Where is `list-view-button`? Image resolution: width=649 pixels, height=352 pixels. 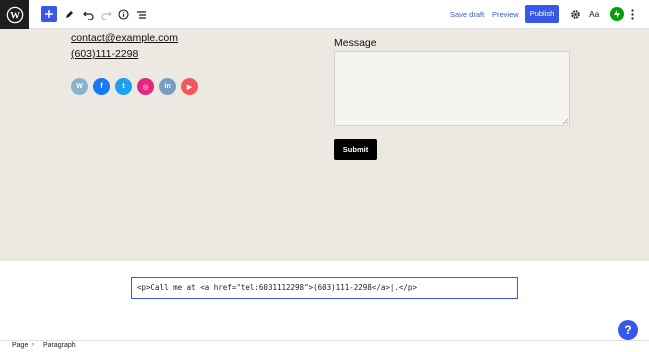
list-view-button is located at coordinates (141, 14).